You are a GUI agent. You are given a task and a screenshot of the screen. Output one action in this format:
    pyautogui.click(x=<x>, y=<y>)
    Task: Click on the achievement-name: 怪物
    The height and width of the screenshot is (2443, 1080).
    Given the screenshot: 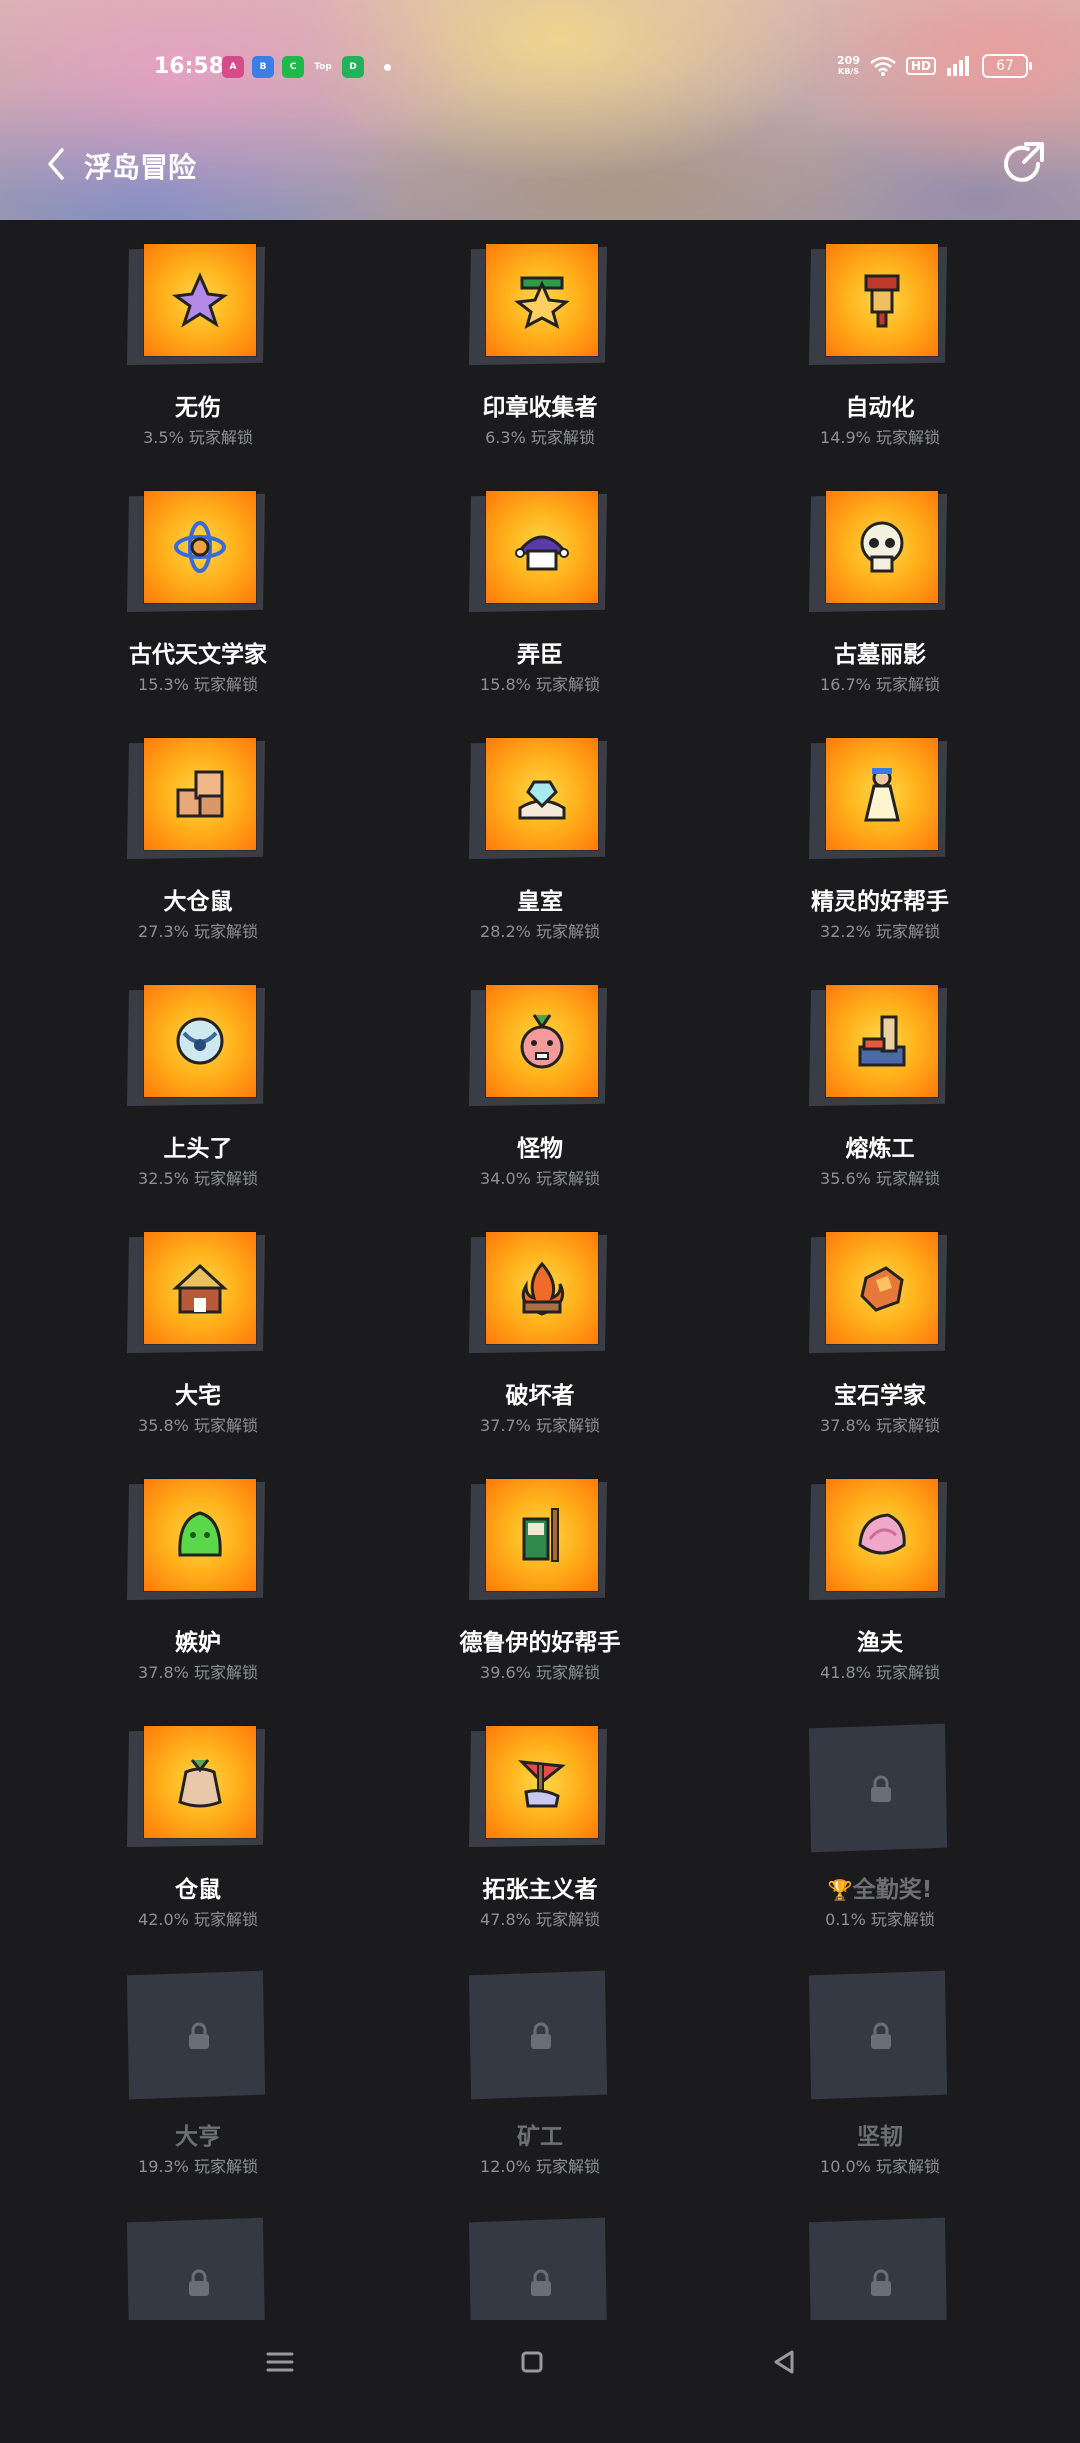 What is the action you would take?
    pyautogui.click(x=540, y=1146)
    